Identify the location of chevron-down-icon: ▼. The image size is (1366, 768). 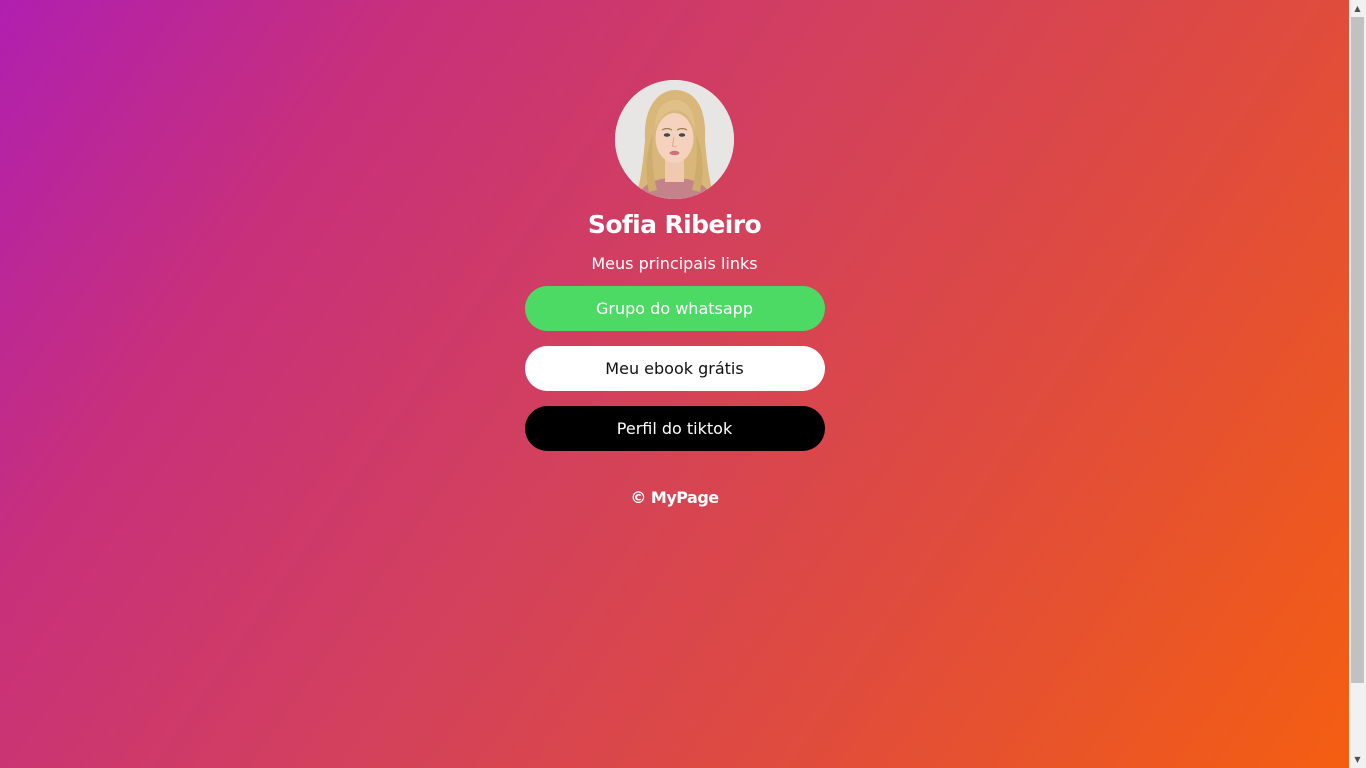
(1357, 759).